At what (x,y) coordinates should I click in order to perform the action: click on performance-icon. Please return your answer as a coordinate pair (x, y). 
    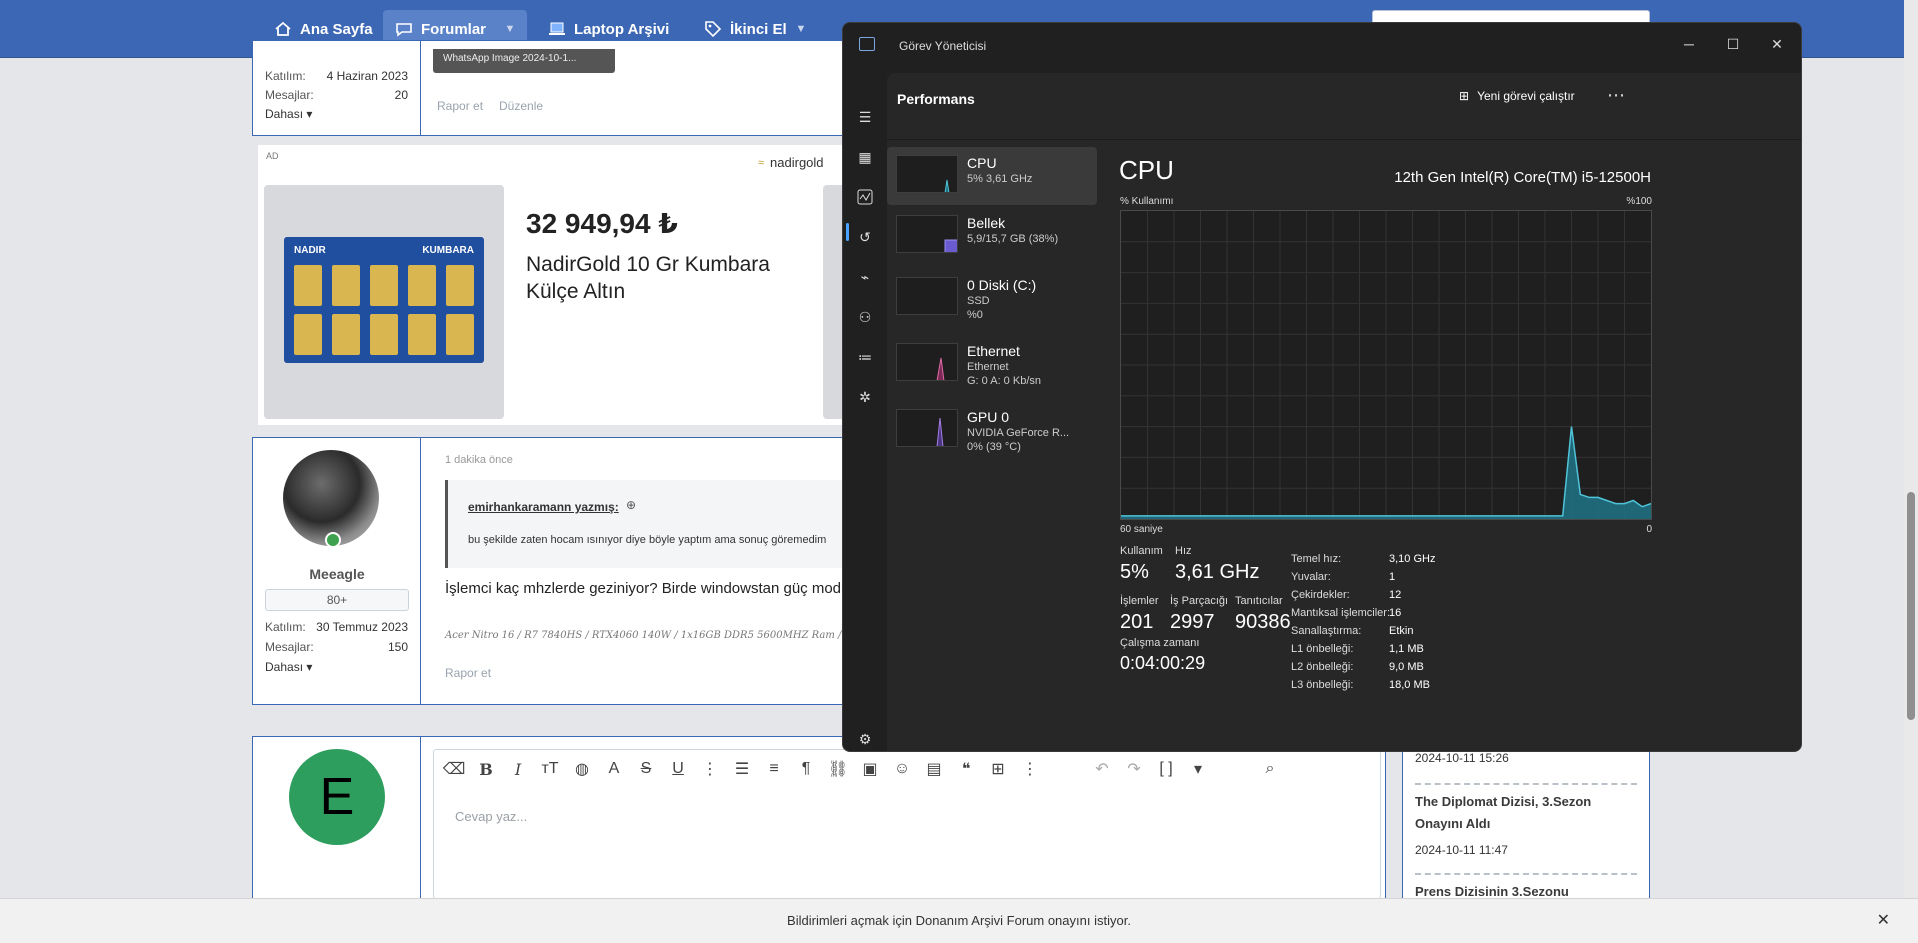
    Looking at the image, I should click on (865, 197).